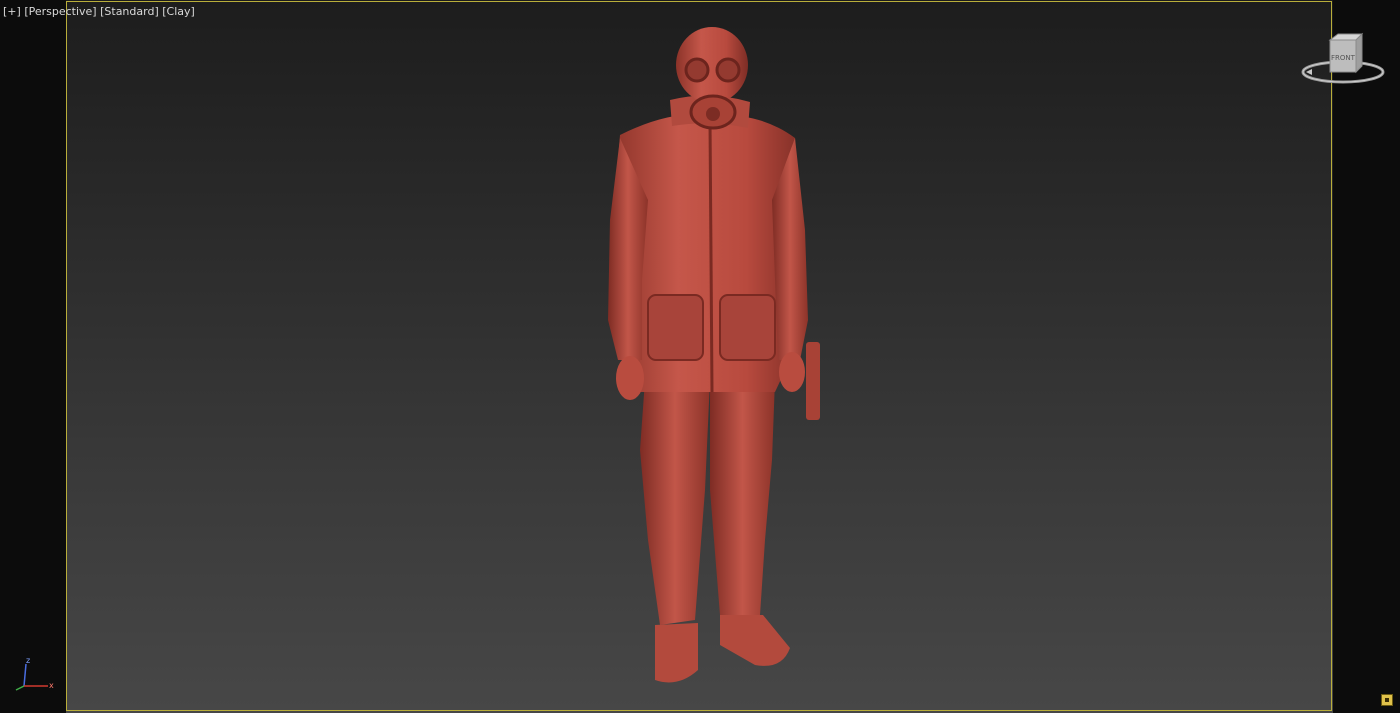  I want to click on viewcube-face-label: FRONT, so click(1343, 58).